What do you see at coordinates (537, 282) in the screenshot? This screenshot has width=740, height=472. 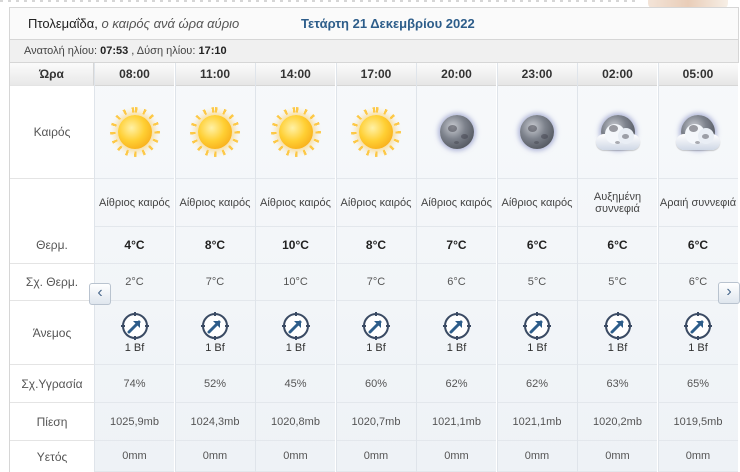 I see `feels-like: 5°C` at bounding box center [537, 282].